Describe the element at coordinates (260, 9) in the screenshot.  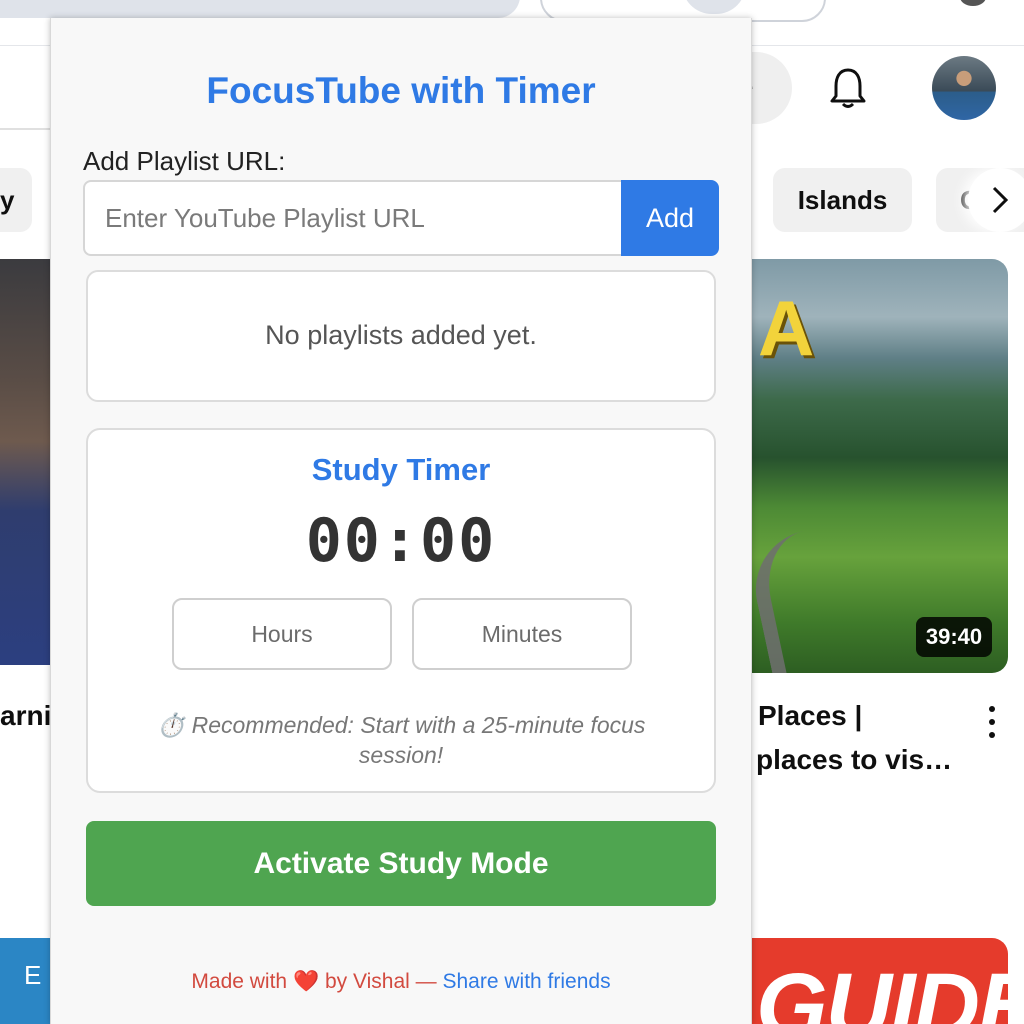
I see `browser-tab` at that location.